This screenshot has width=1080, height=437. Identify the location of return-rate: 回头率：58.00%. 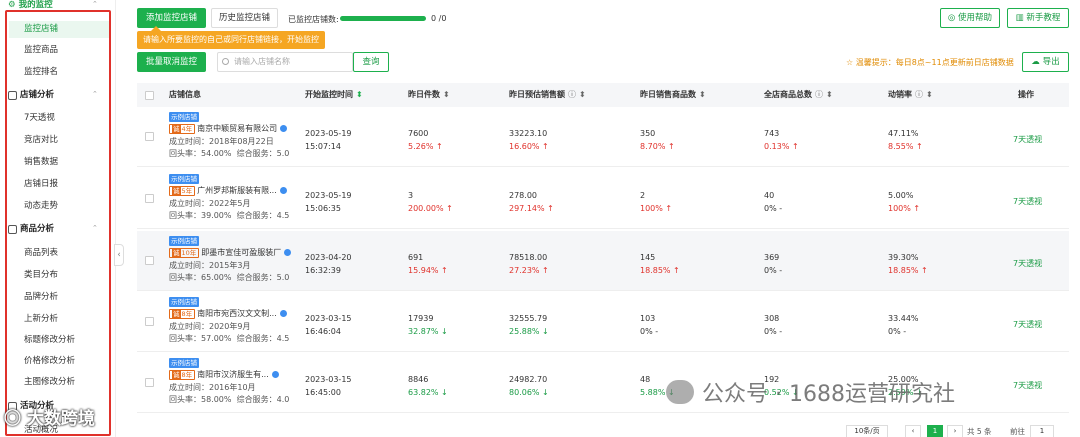
(200, 399).